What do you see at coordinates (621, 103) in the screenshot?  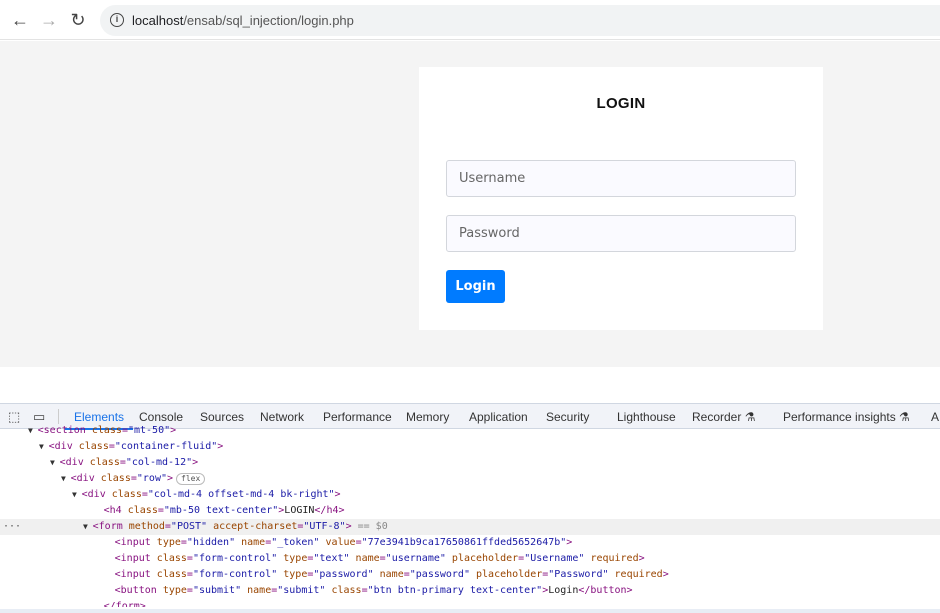 I see `login-title: LOGIN` at bounding box center [621, 103].